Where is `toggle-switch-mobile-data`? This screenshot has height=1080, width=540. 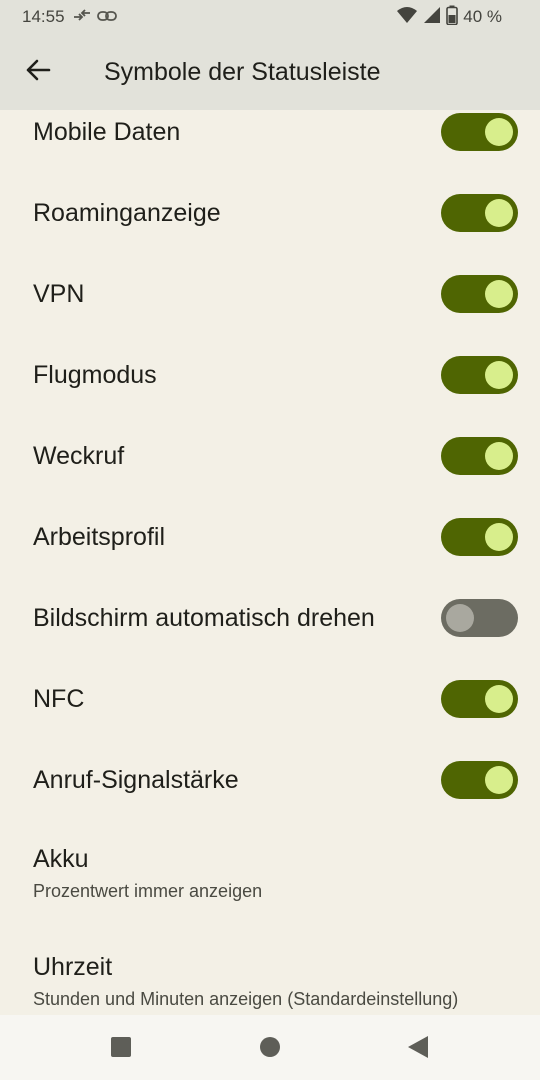 toggle-switch-mobile-data is located at coordinates (479, 132).